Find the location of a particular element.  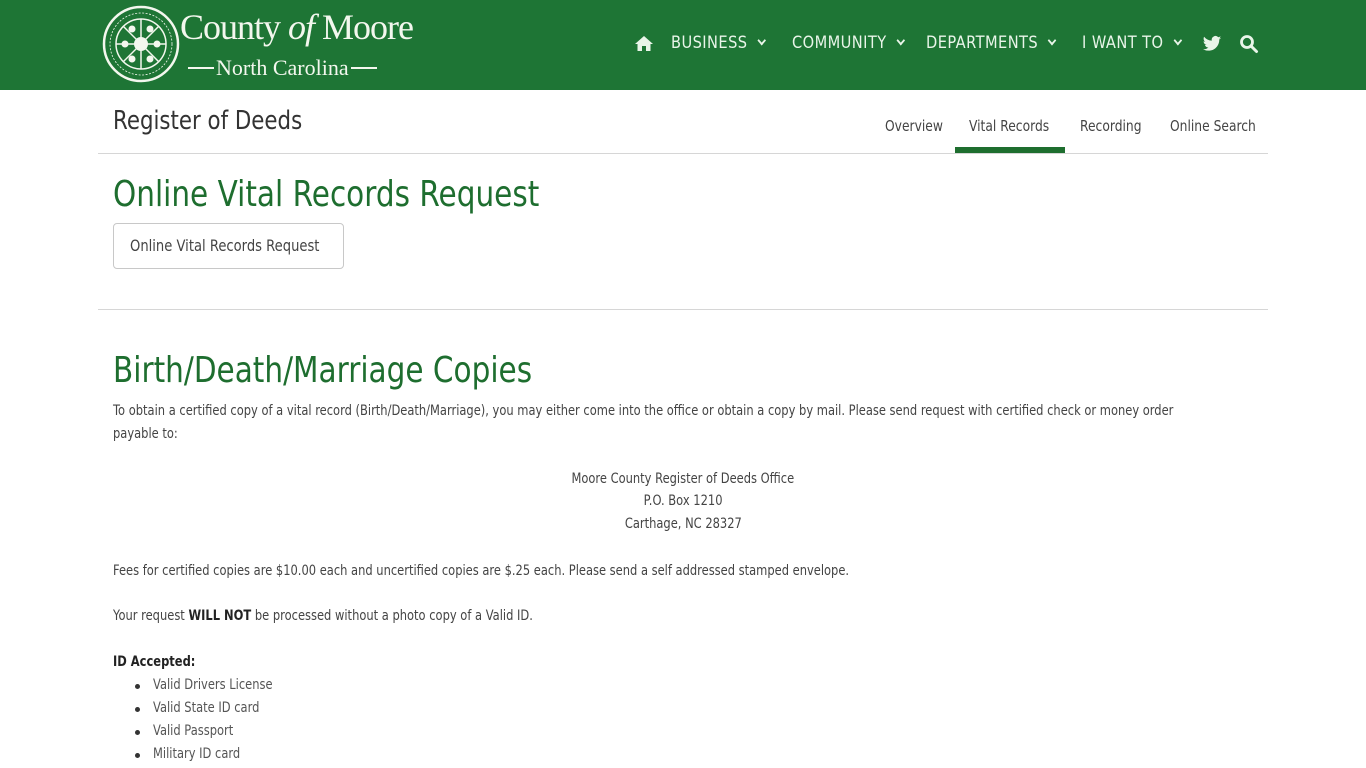

online-vital-records-request-button: Online Vital Records Request is located at coordinates (228, 246).